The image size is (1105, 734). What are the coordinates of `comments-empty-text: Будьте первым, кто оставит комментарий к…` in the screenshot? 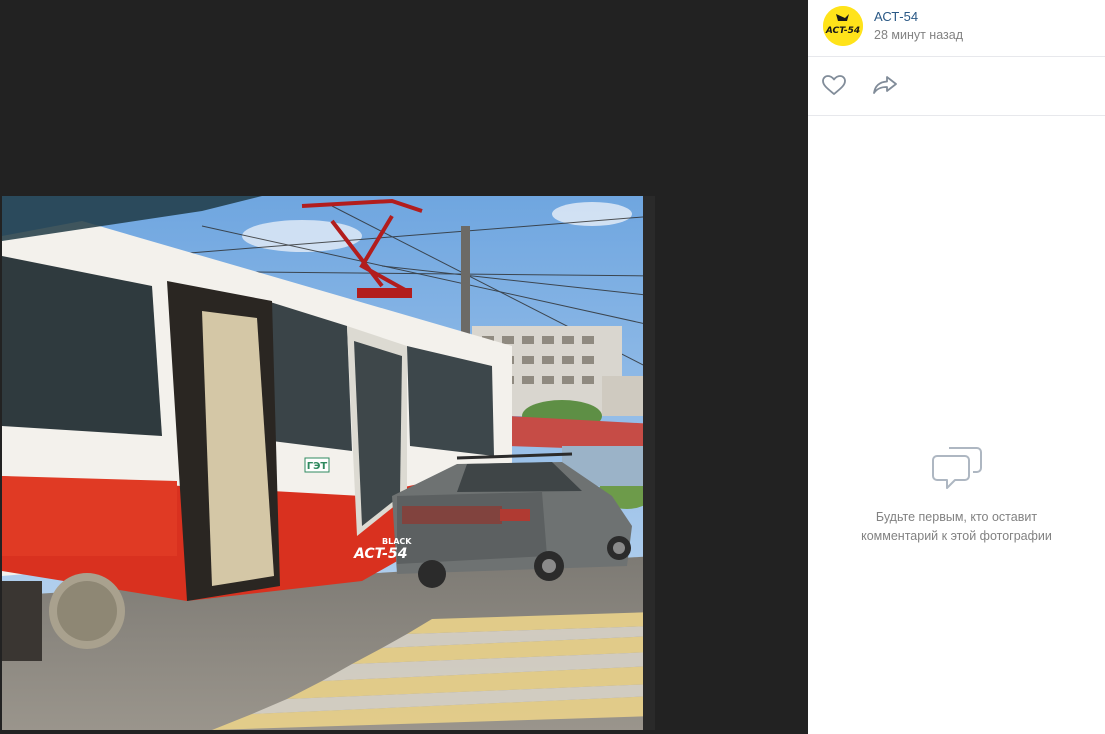 It's located at (956, 526).